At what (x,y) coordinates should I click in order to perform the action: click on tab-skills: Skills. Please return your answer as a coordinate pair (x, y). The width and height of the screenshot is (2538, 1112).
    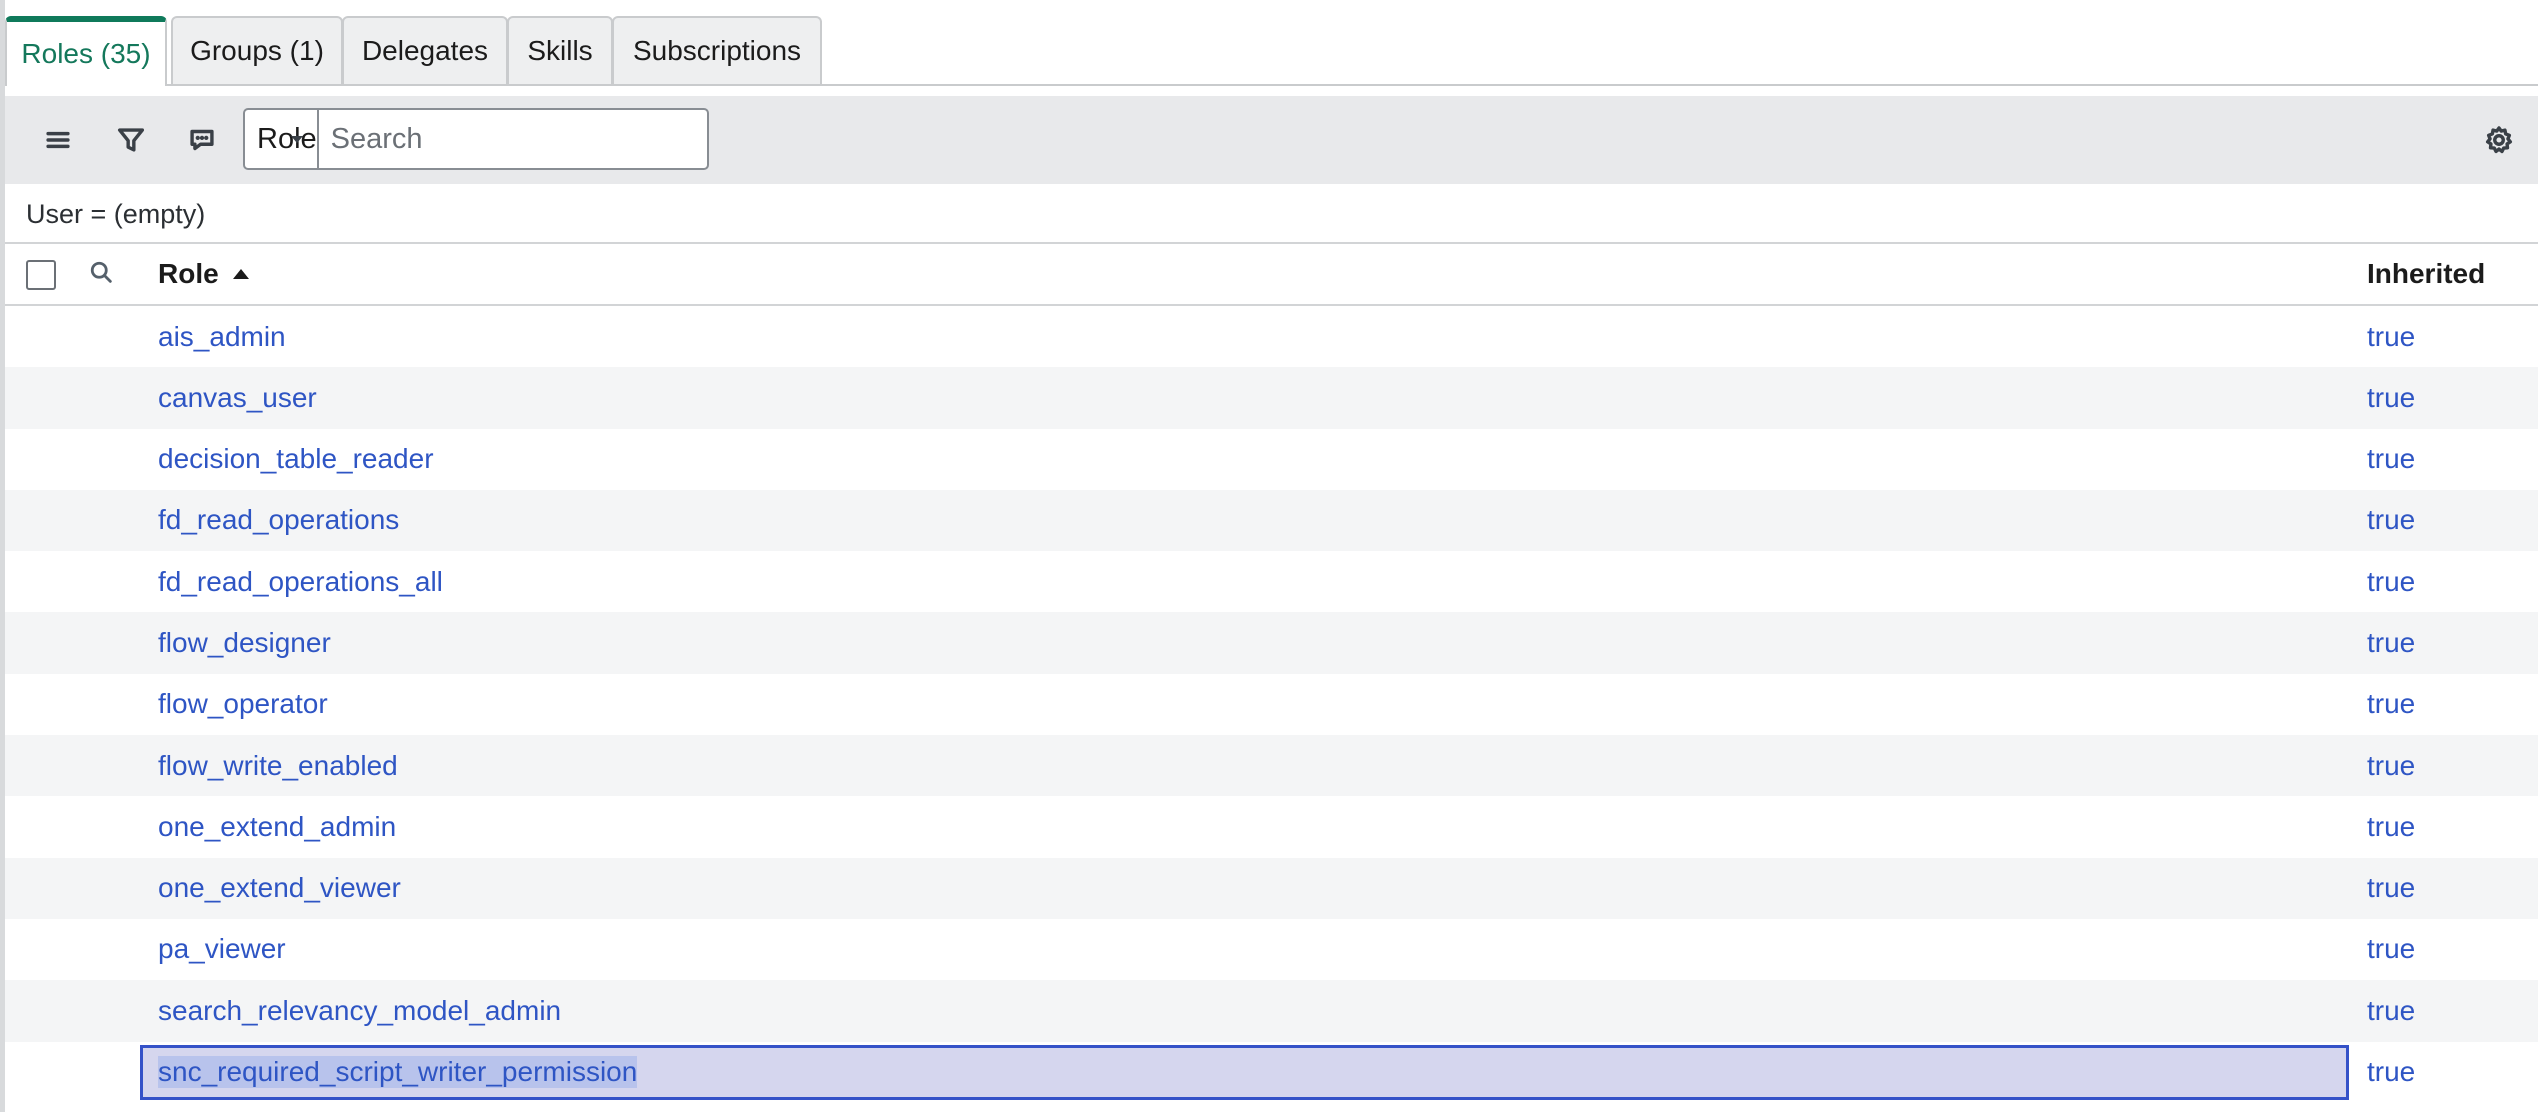
    Looking at the image, I should click on (560, 50).